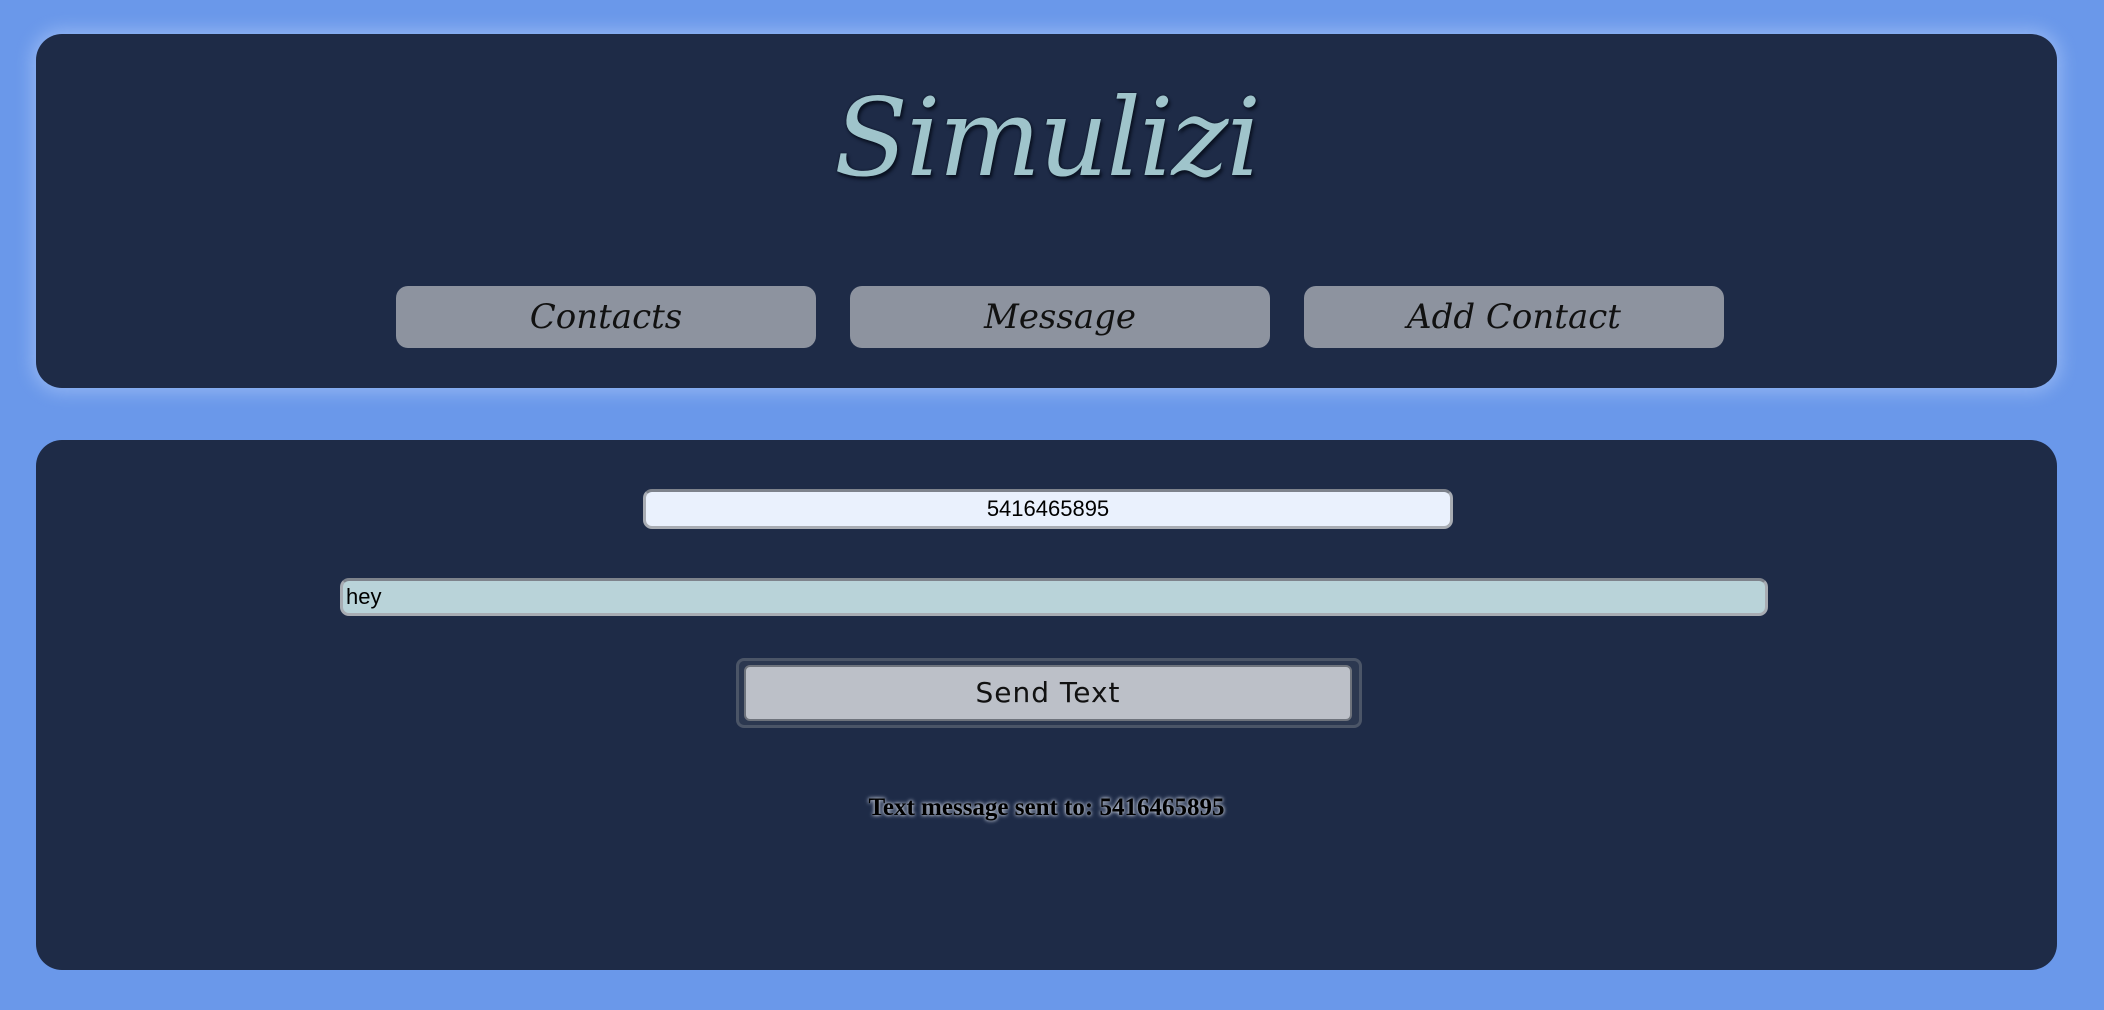 Image resolution: width=2104 pixels, height=1010 pixels. I want to click on message-button: Message, so click(1060, 317).